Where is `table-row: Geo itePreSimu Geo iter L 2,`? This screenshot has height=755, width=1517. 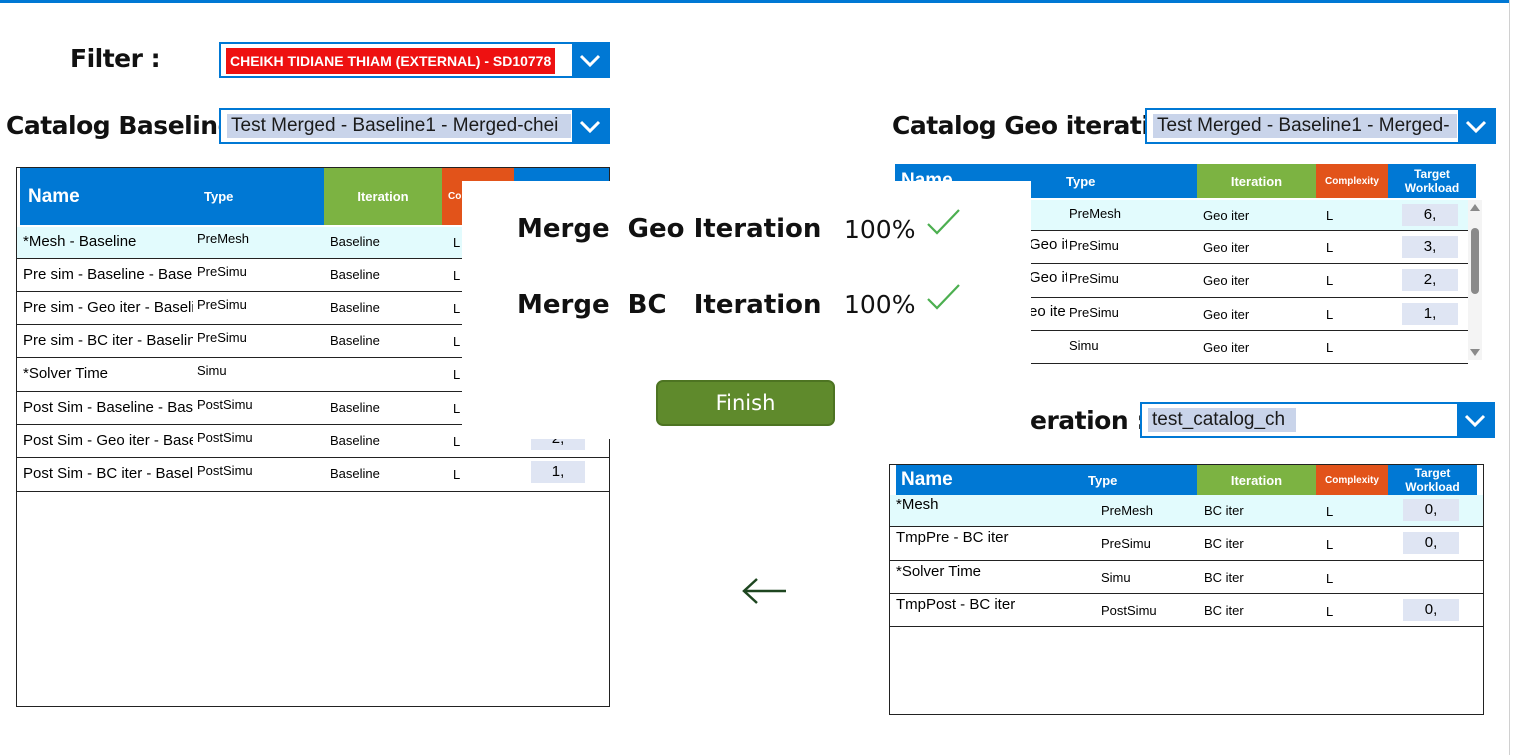
table-row: Geo itePreSimu Geo iter L 2, is located at coordinates (1248, 281).